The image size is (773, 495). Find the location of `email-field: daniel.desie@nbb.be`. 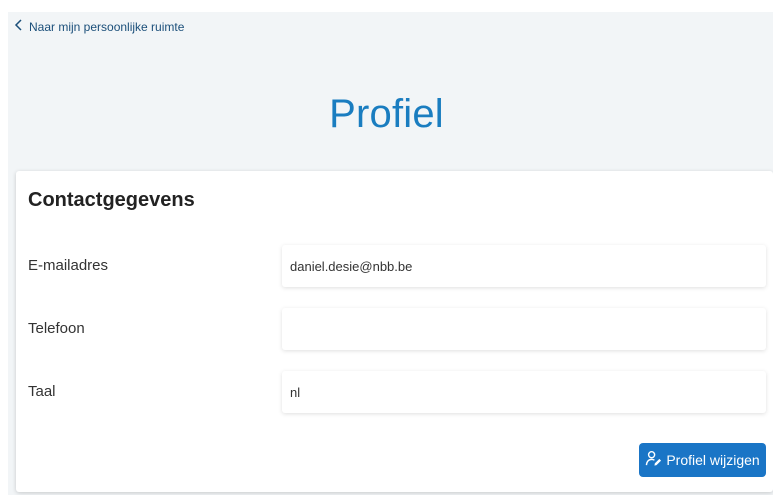

email-field: daniel.desie@nbb.be is located at coordinates (524, 266).